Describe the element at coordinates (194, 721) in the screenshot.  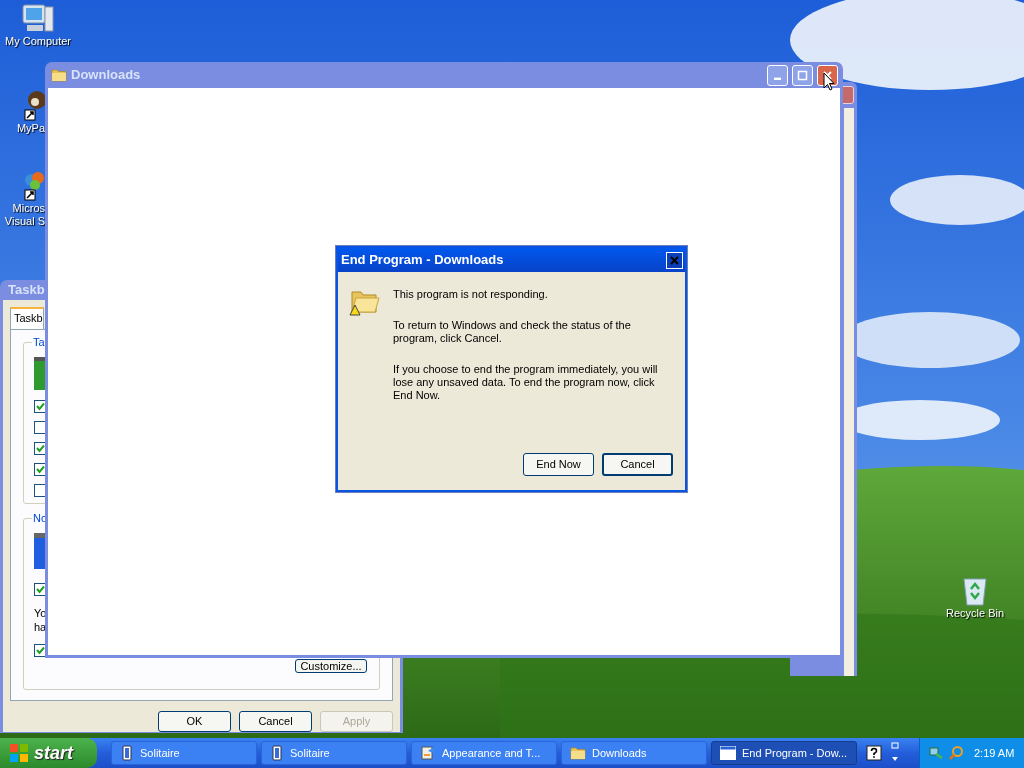
I see `dialog-button: OK` at that location.